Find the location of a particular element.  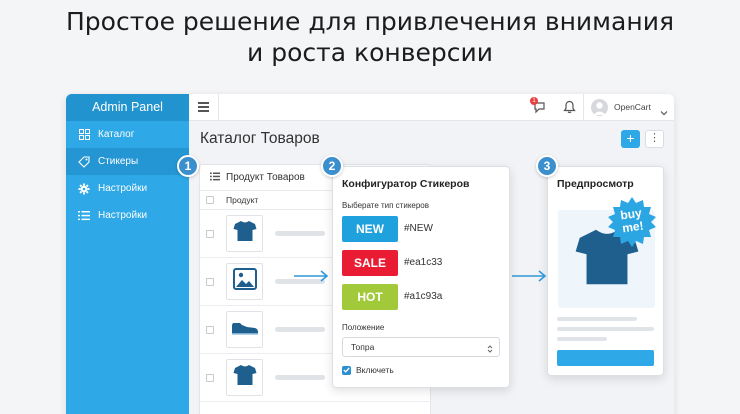

position-select: Топра is located at coordinates (421, 347).